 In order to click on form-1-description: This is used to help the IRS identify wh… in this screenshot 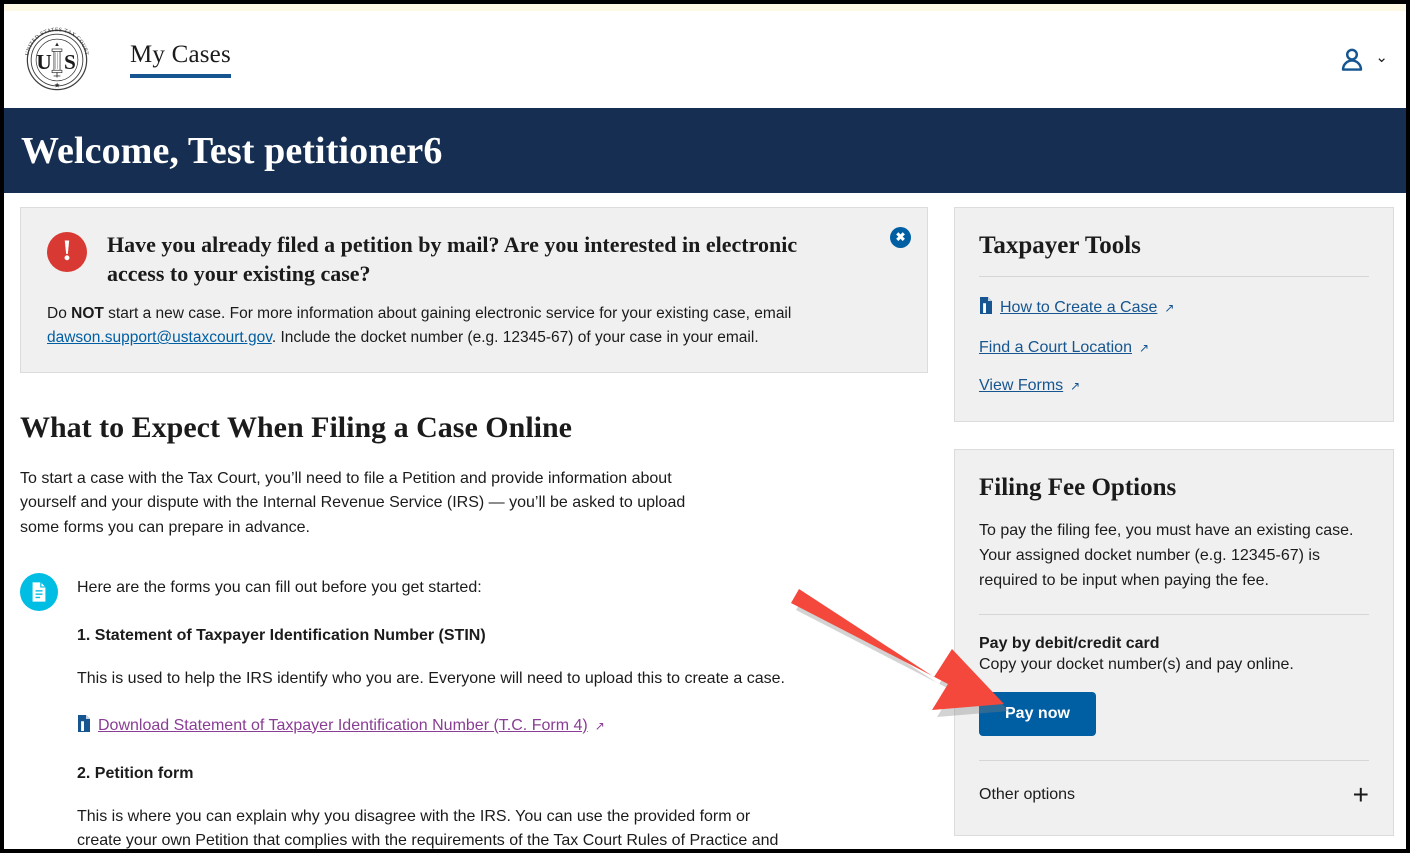, I will do `click(431, 679)`.